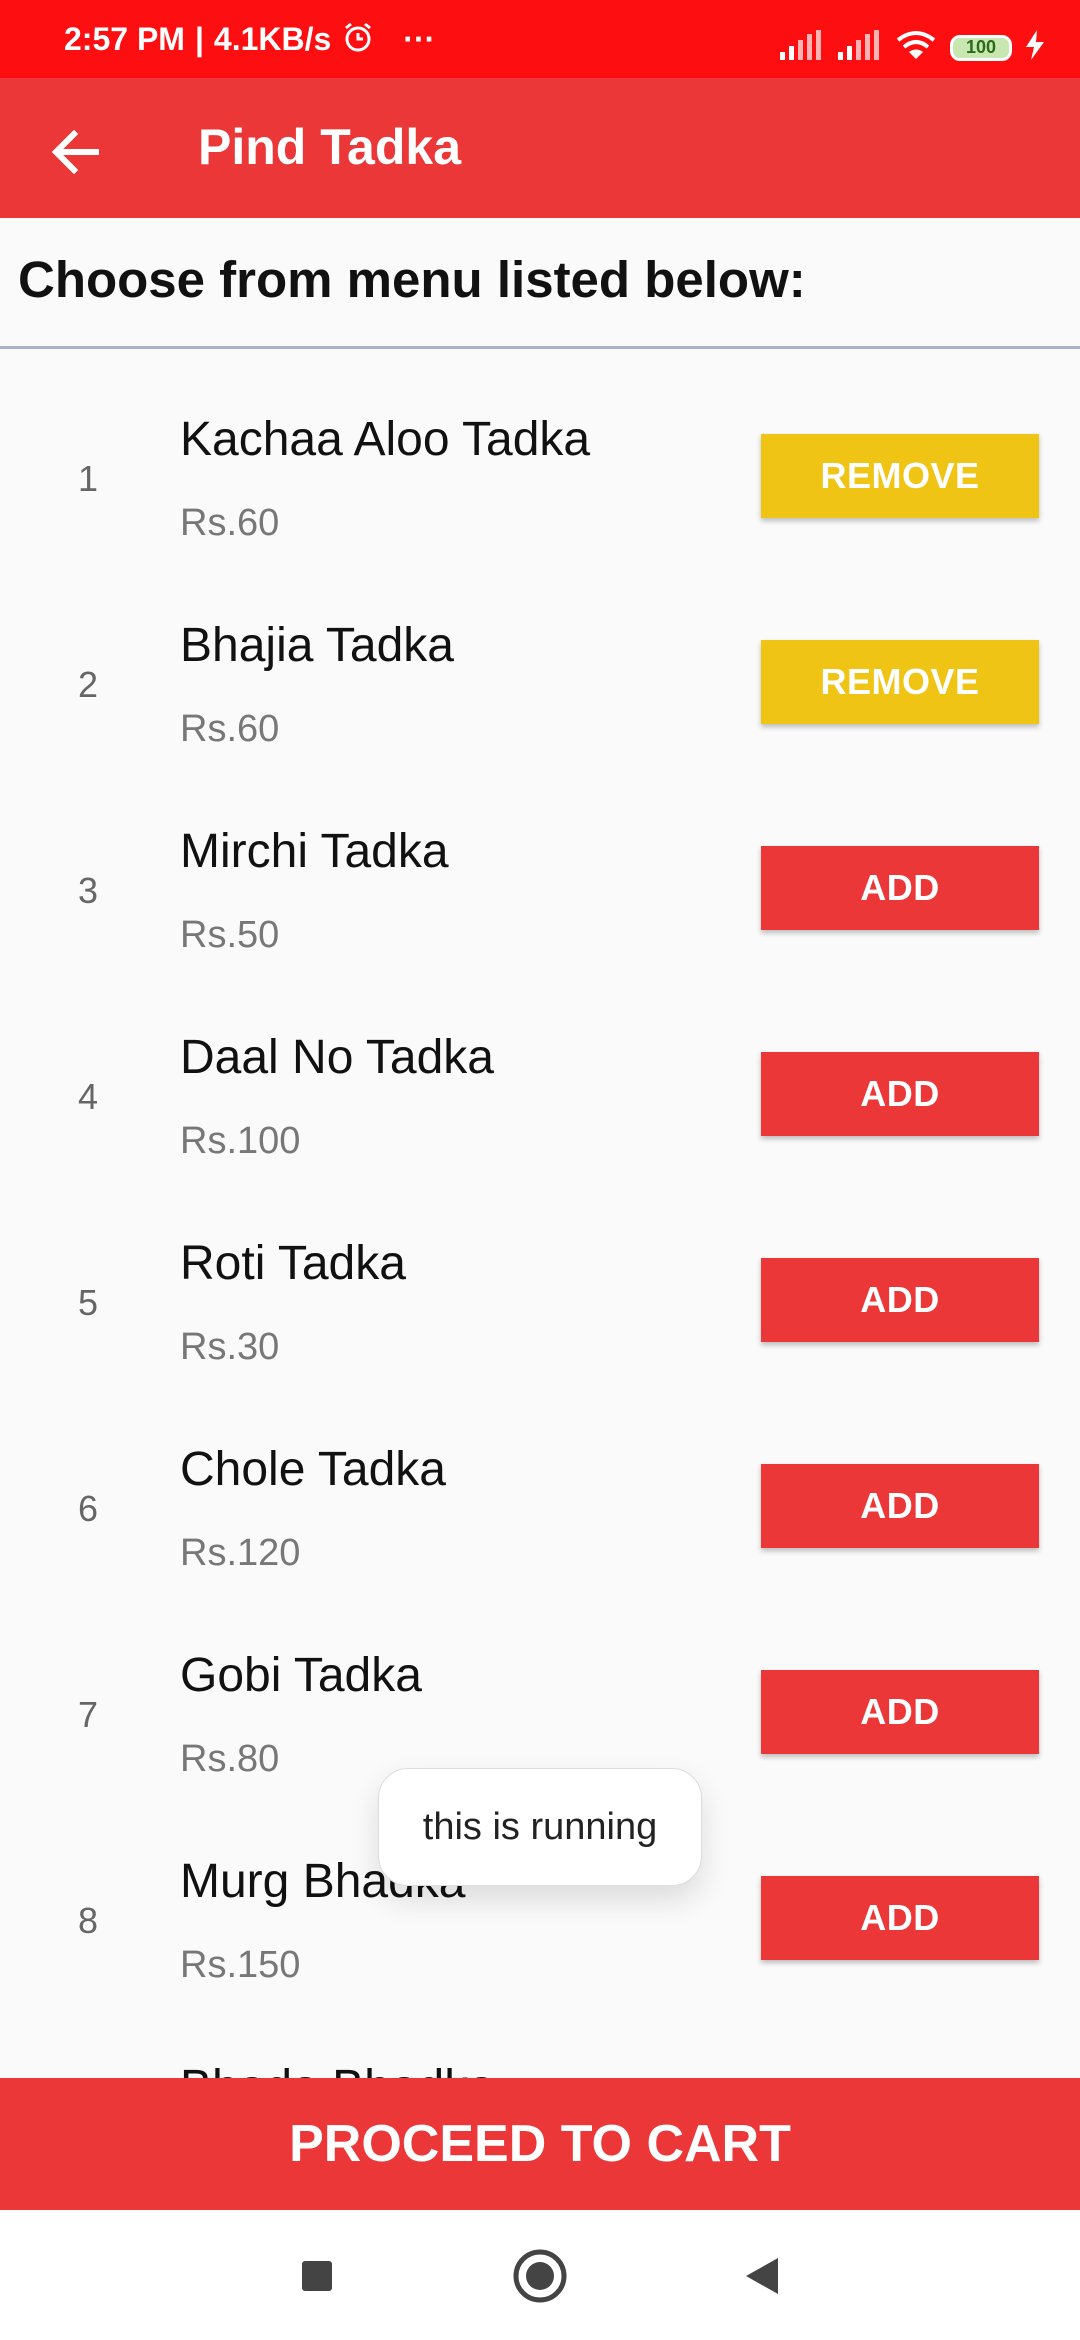 This screenshot has height=2340, width=1080. I want to click on item-number: 5, so click(88, 1302).